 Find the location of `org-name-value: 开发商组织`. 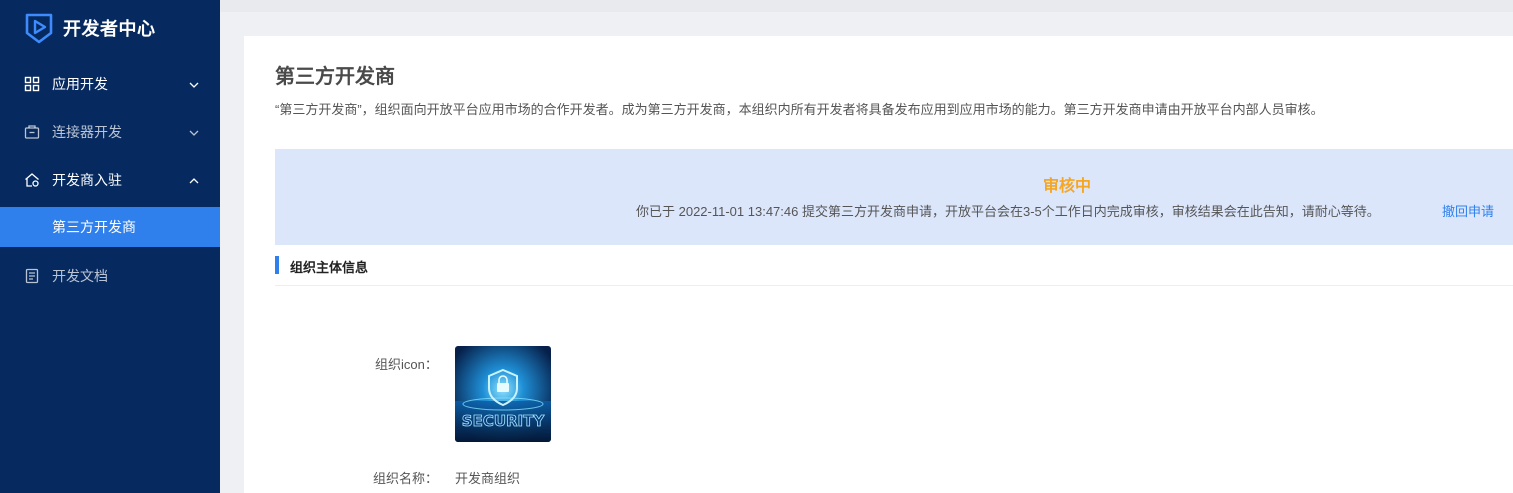

org-name-value: 开发商组织 is located at coordinates (488, 478).